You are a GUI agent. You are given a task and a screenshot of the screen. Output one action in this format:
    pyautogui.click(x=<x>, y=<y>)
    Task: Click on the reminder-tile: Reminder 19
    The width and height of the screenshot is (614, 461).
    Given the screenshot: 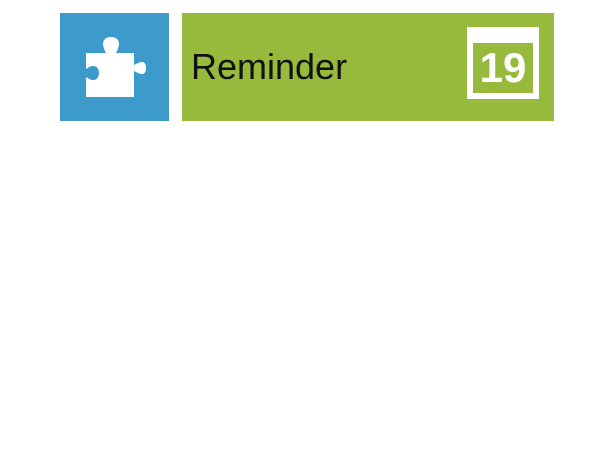 What is the action you would take?
    pyautogui.click(x=368, y=67)
    